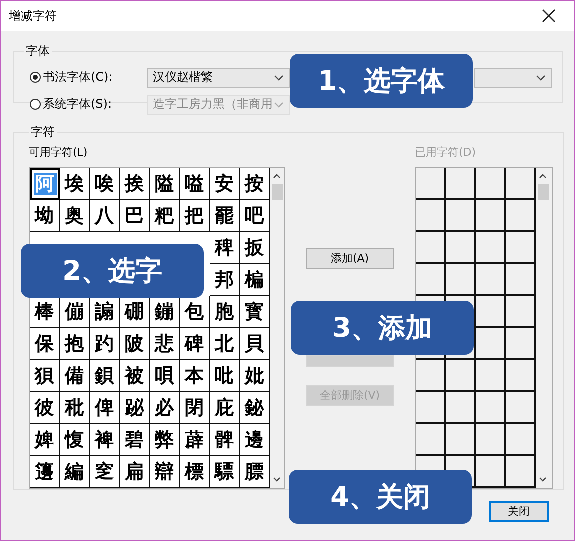  I want to click on radio-label: 书法字体(C):, so click(95, 77).